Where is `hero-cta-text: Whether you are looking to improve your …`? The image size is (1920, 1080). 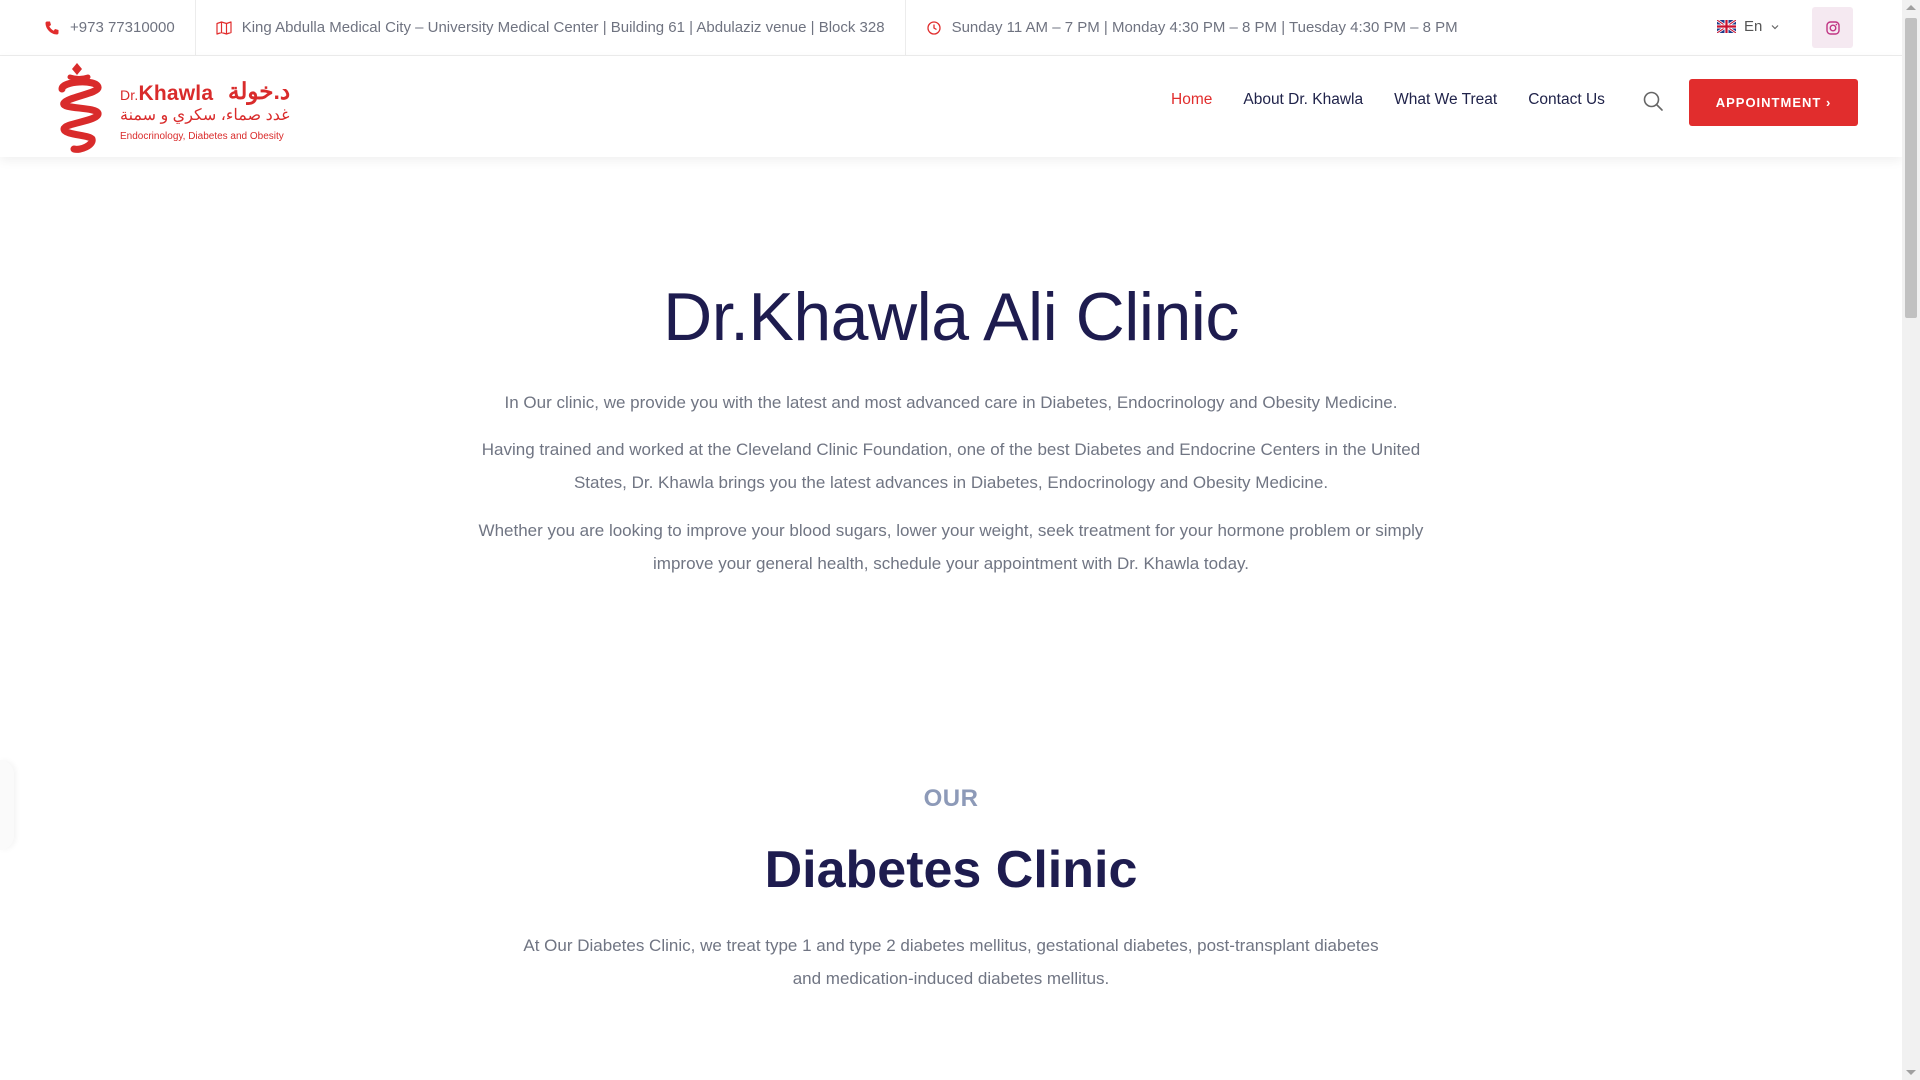 hero-cta-text: Whether you are looking to improve your … is located at coordinates (951, 547).